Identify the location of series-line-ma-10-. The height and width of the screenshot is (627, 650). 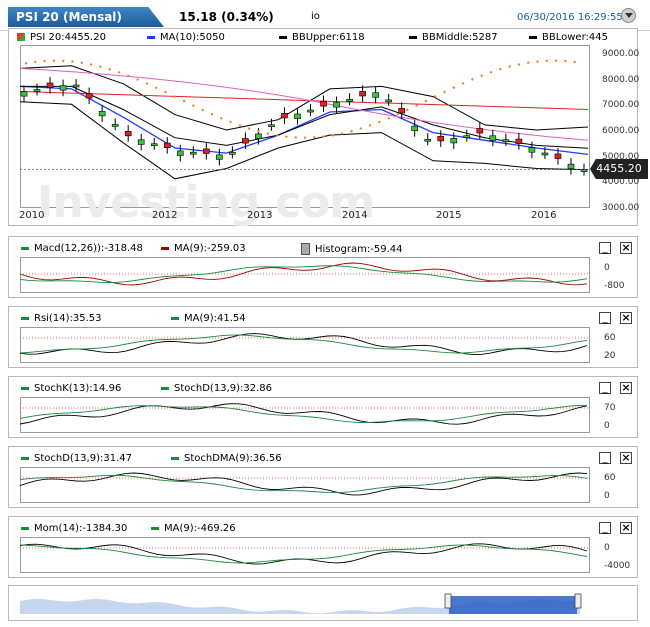
(304, 120).